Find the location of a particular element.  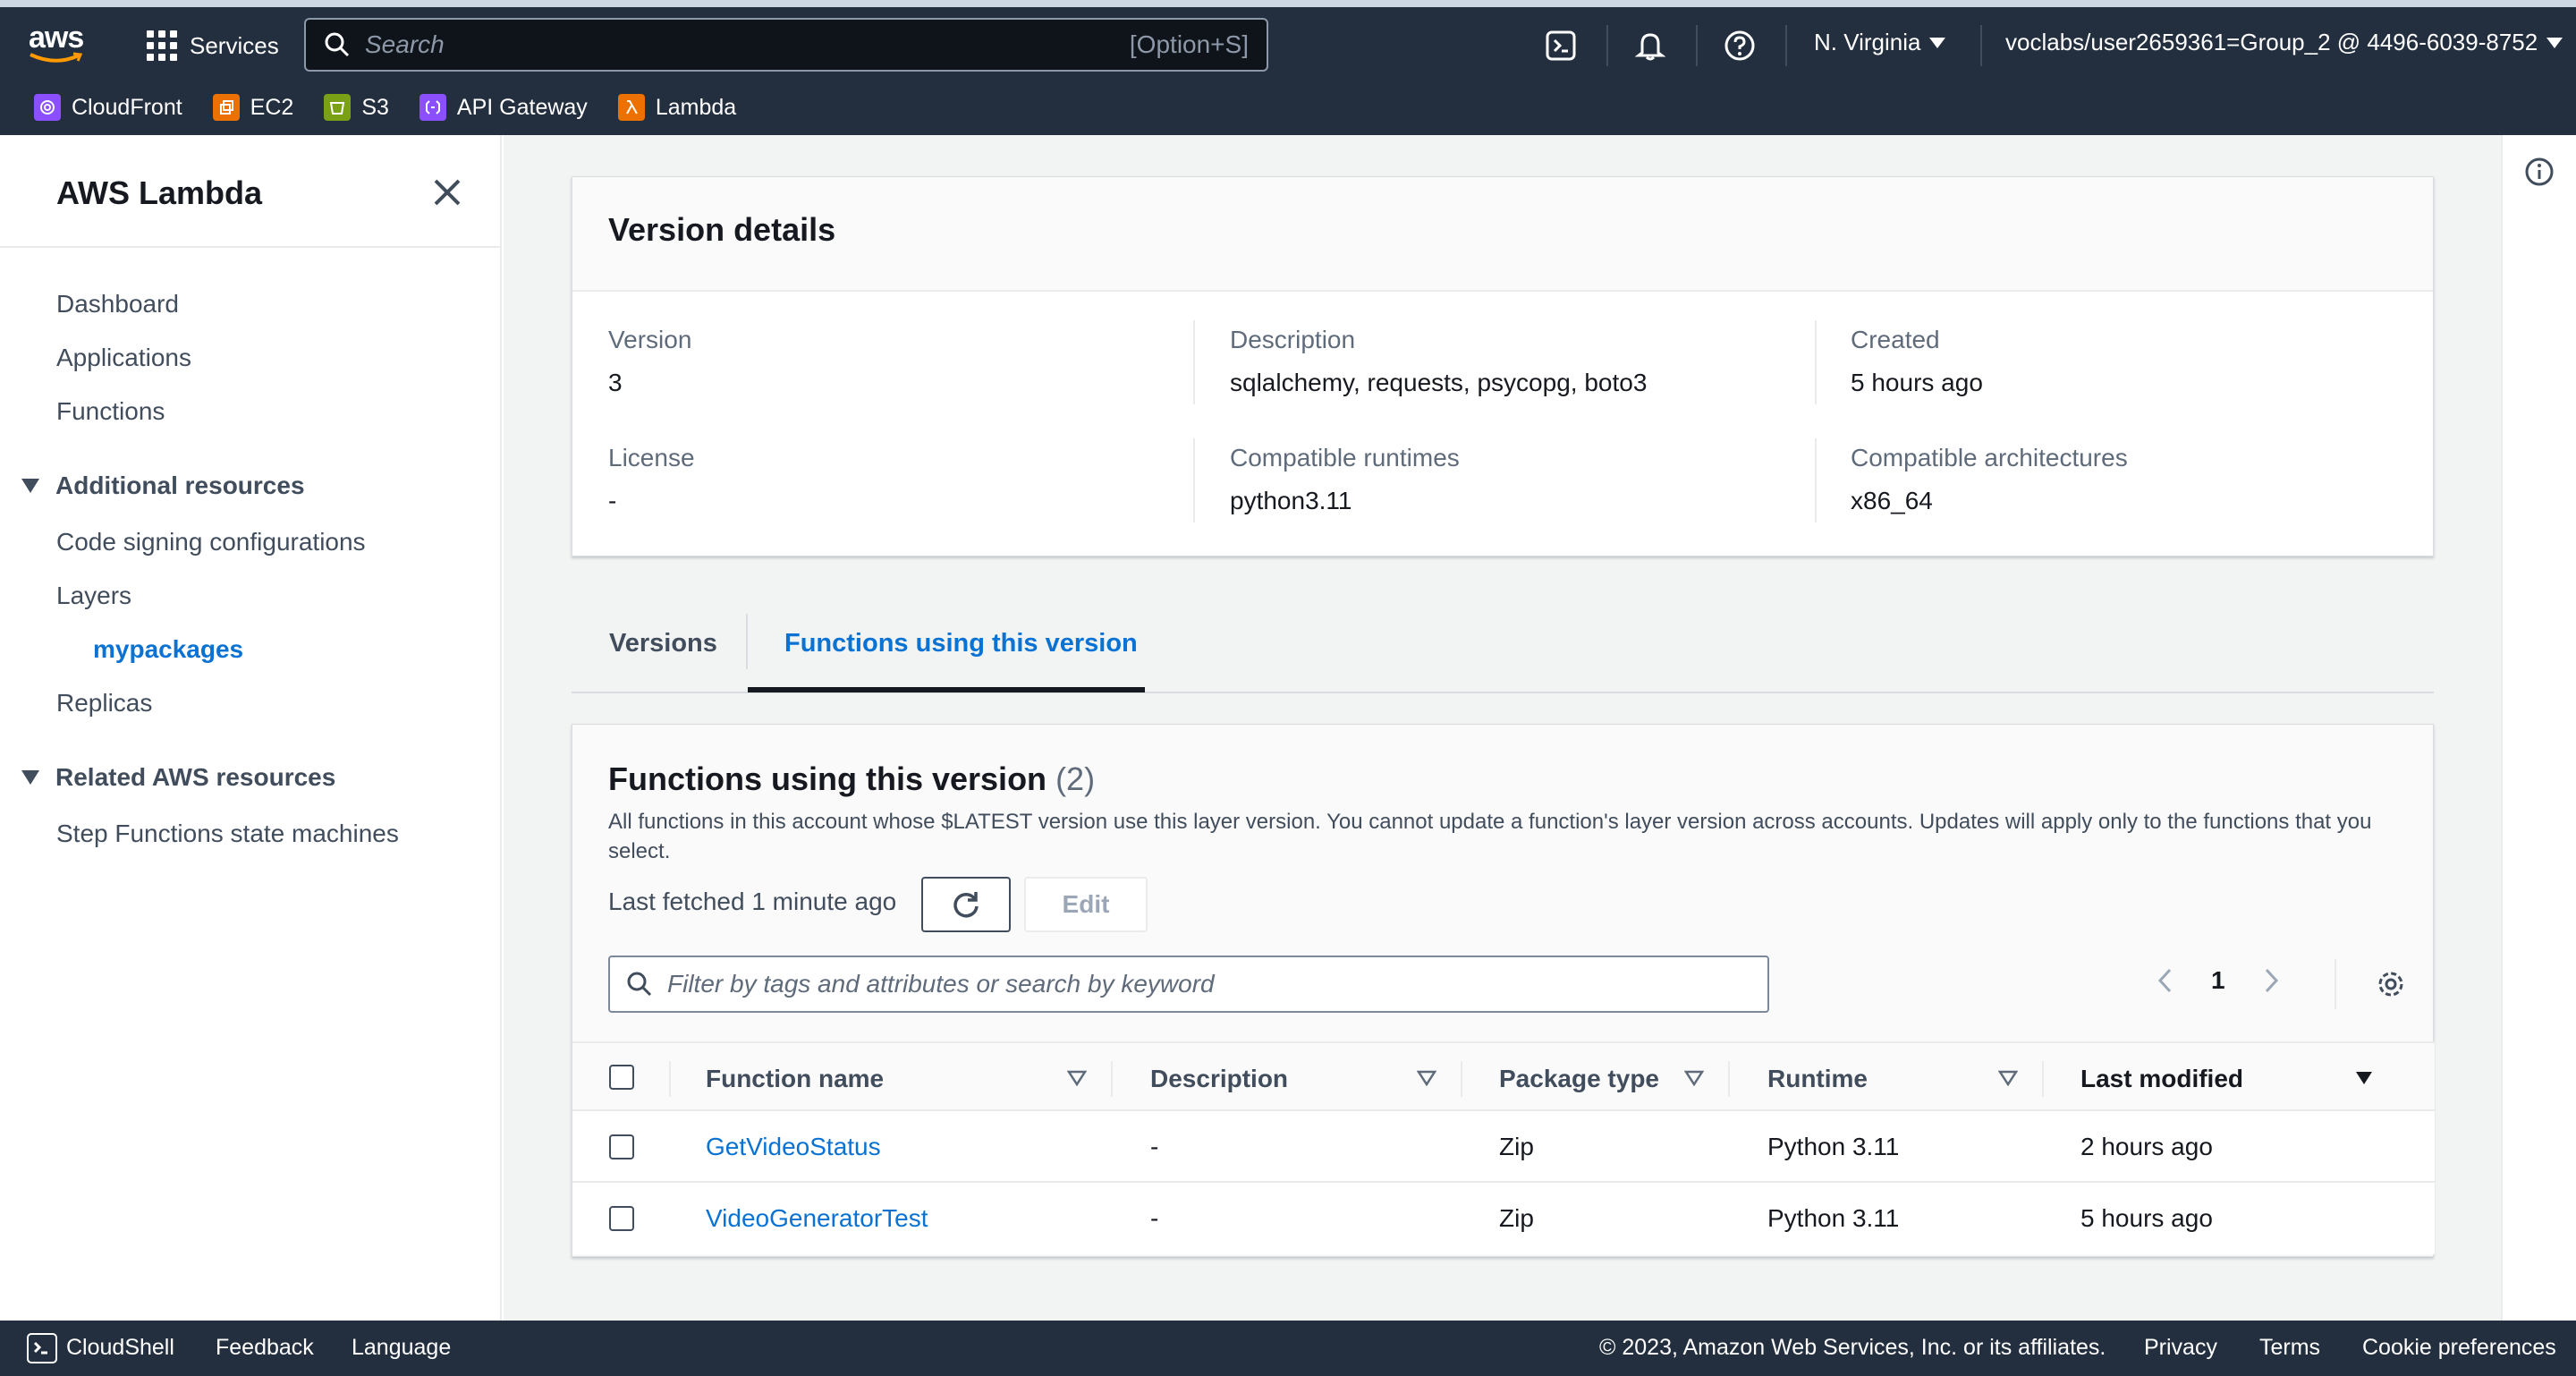

sidebar-item-replicas: Replicas is located at coordinates (104, 703).